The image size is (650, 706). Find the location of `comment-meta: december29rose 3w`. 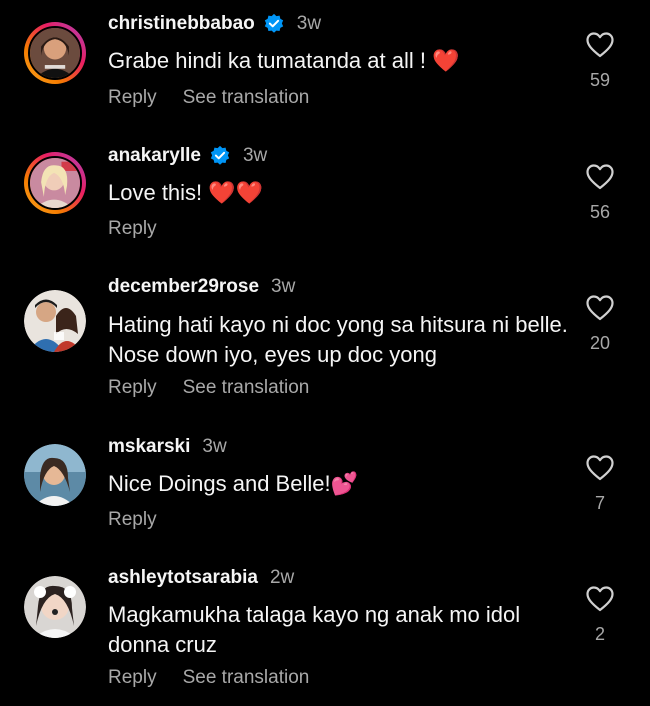

comment-meta: december29rose 3w is located at coordinates (201, 287).